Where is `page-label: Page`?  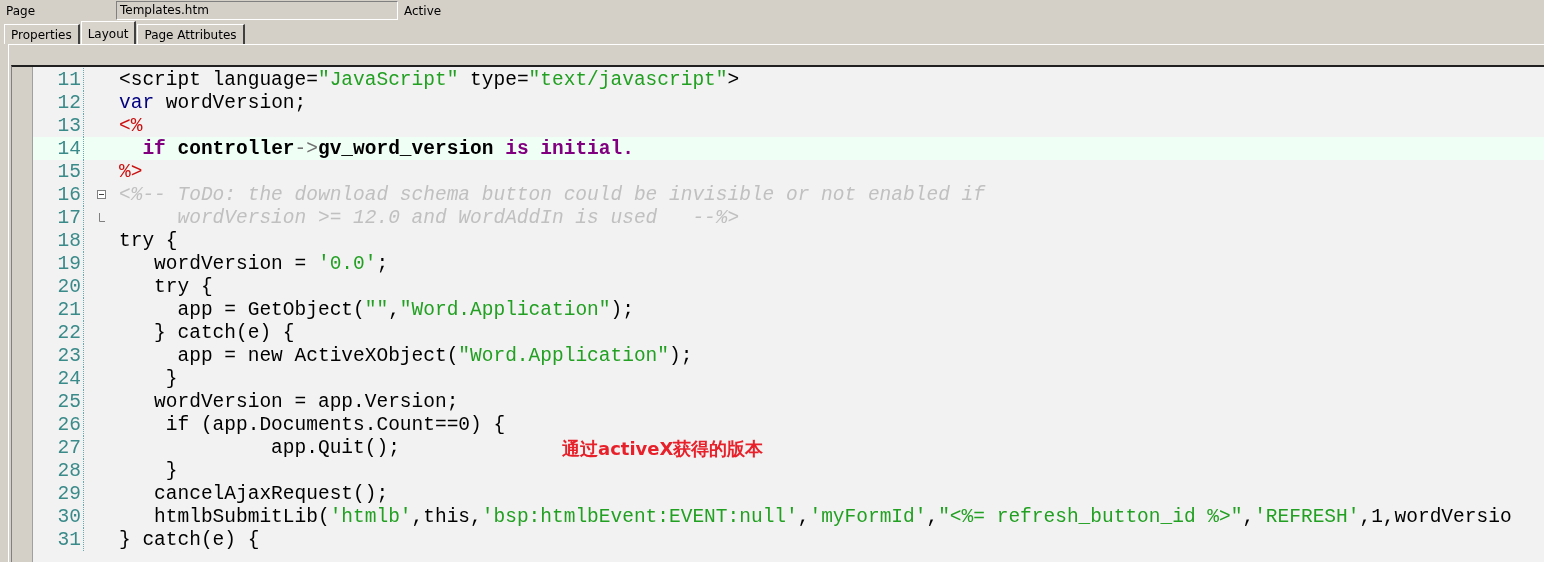
page-label: Page is located at coordinates (21, 10).